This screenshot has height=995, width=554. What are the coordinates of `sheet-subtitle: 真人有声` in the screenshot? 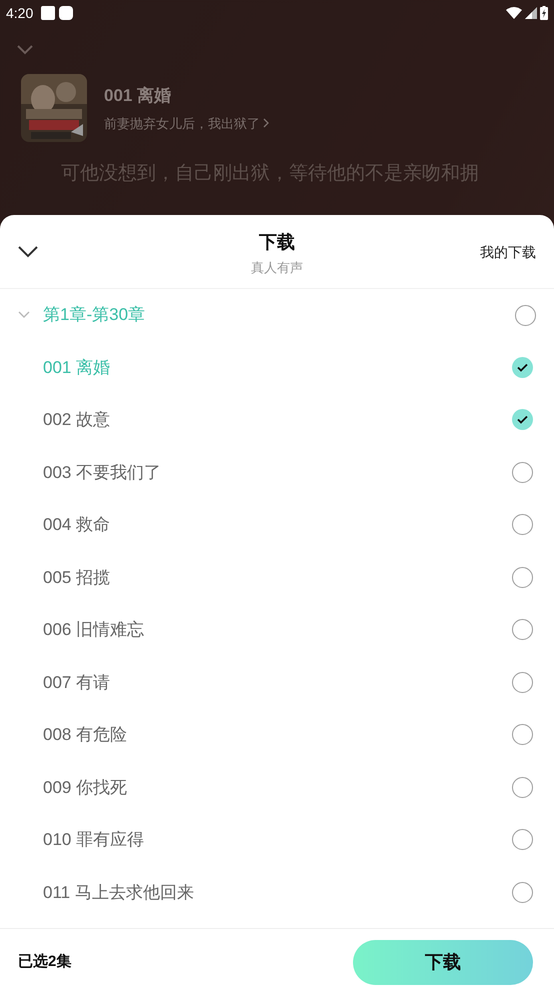 It's located at (277, 268).